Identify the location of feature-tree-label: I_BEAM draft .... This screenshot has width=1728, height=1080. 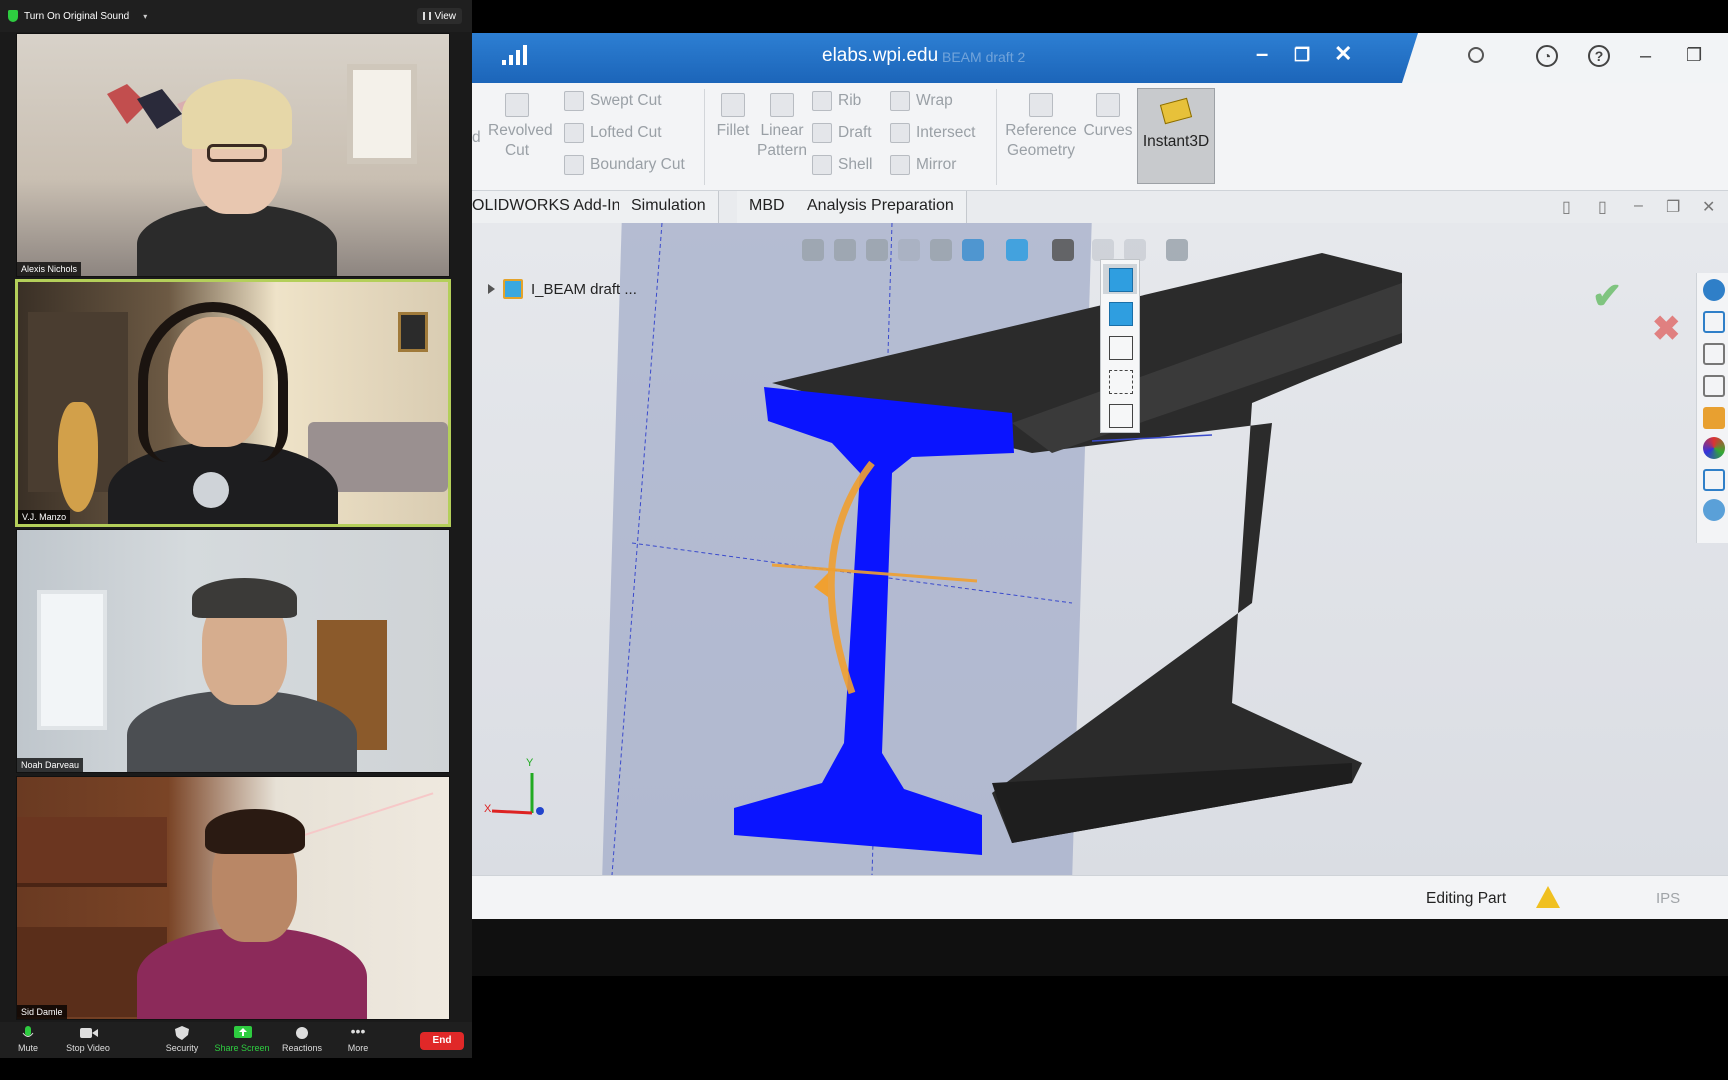
(584, 289).